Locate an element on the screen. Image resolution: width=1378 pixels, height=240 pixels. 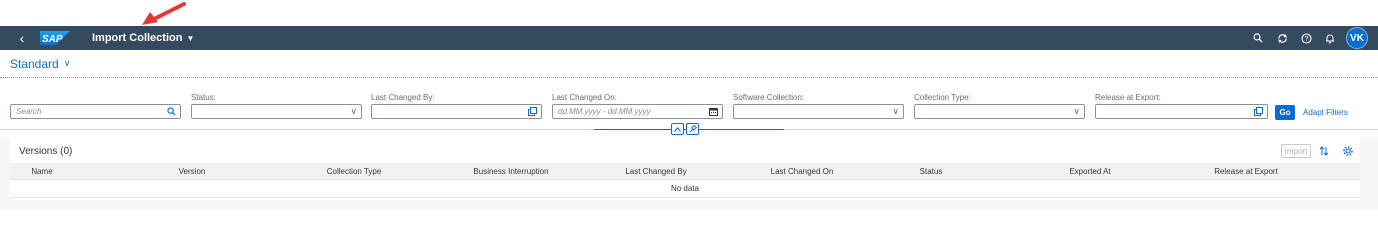
filter-last-changed-by: Last Changed By: is located at coordinates (456, 105).